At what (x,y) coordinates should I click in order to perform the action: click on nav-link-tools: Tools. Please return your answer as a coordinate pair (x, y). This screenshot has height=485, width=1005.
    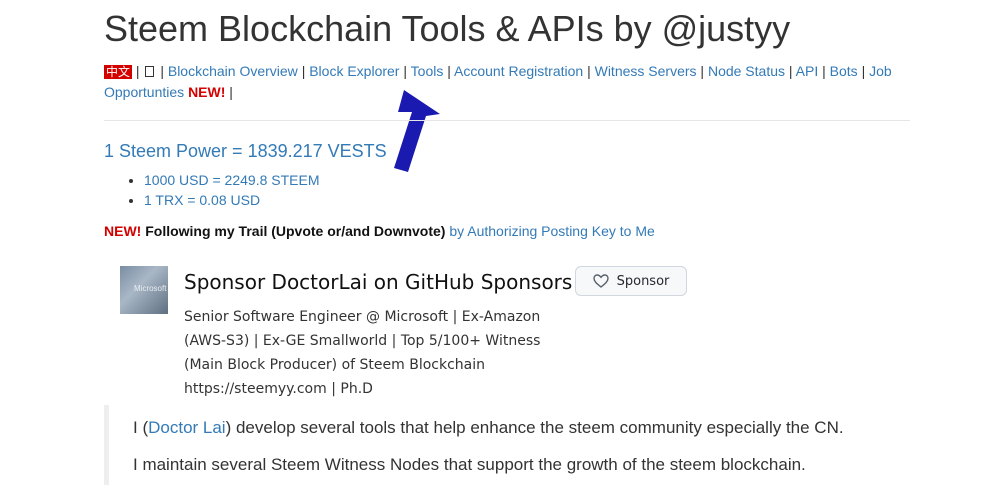
    Looking at the image, I should click on (427, 71).